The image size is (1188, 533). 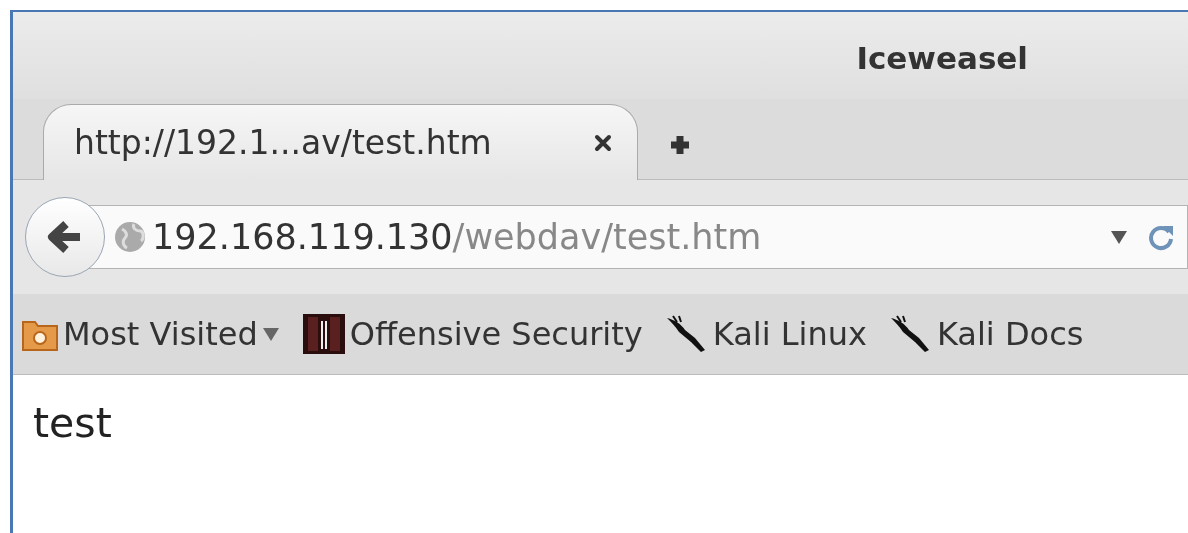 What do you see at coordinates (150, 334) in the screenshot?
I see `bookmark-item: Most Visited` at bounding box center [150, 334].